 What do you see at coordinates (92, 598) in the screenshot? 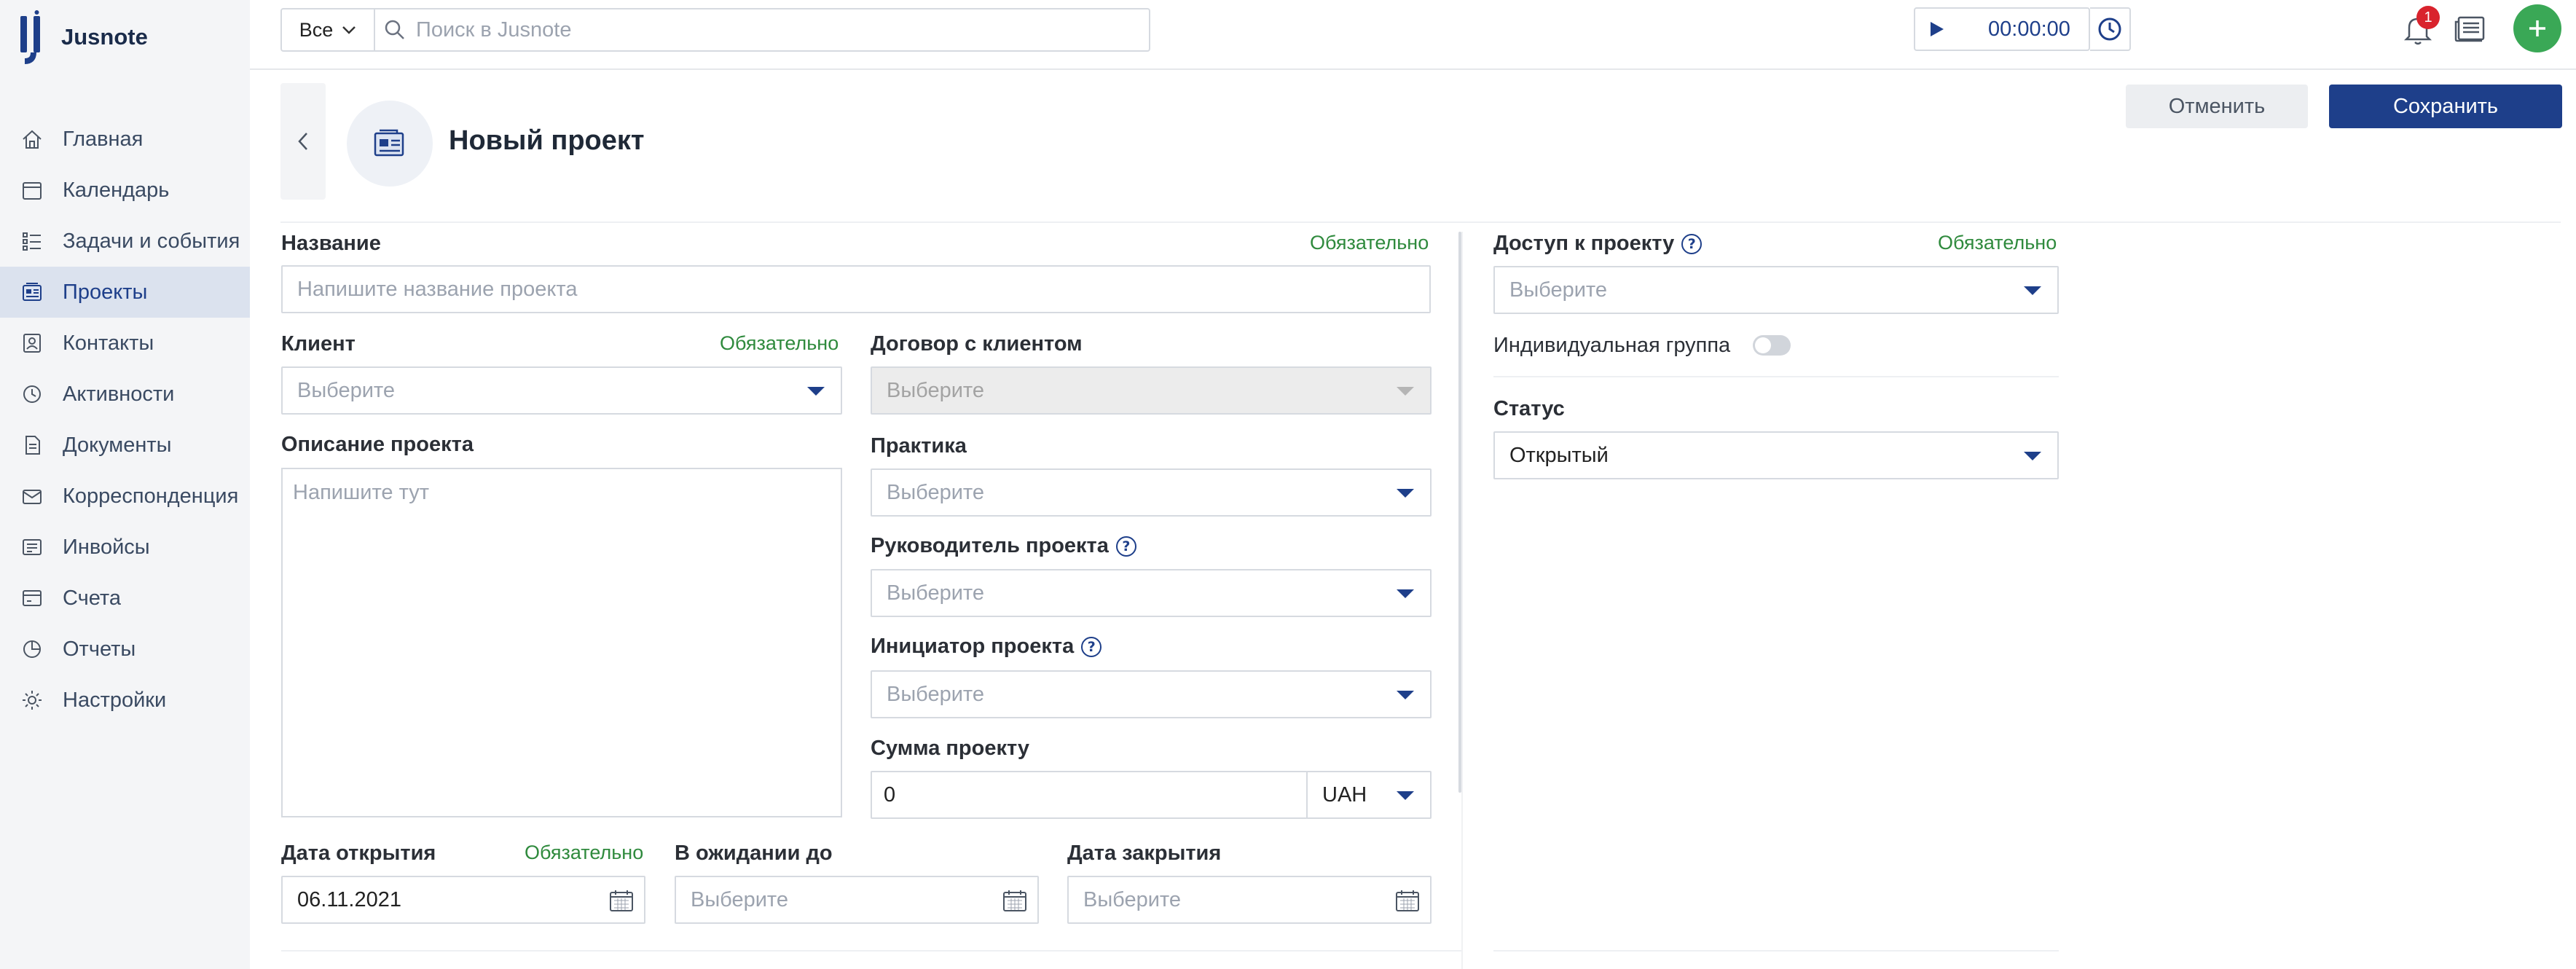
I see `sidebar-item-label: Счета` at bounding box center [92, 598].